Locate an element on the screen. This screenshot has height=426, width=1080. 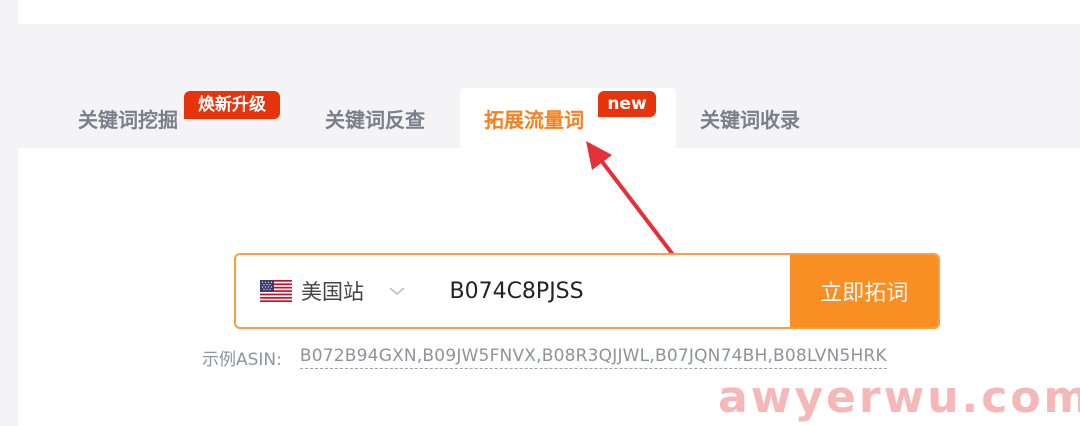
search-box: 美国站 立即拓词 is located at coordinates (587, 291).